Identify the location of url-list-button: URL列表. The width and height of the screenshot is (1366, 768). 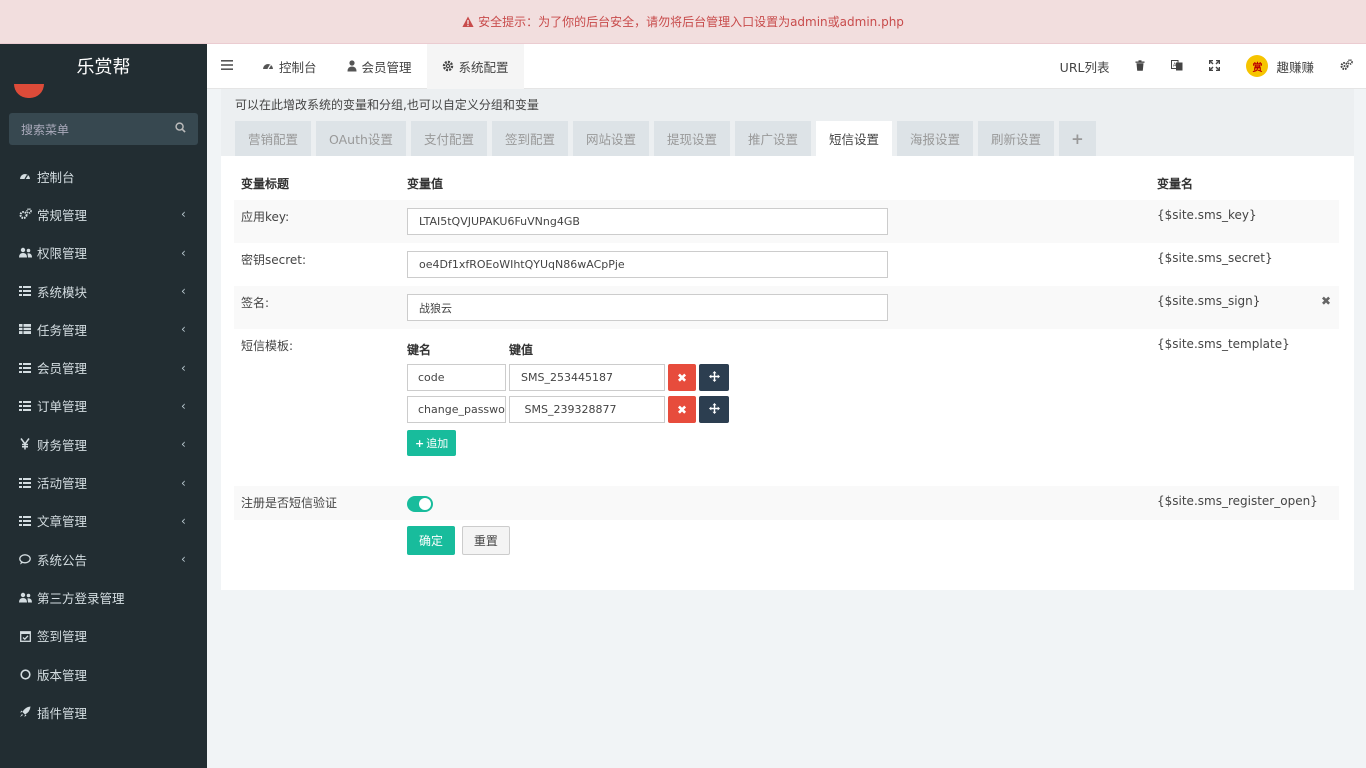
(1085, 66).